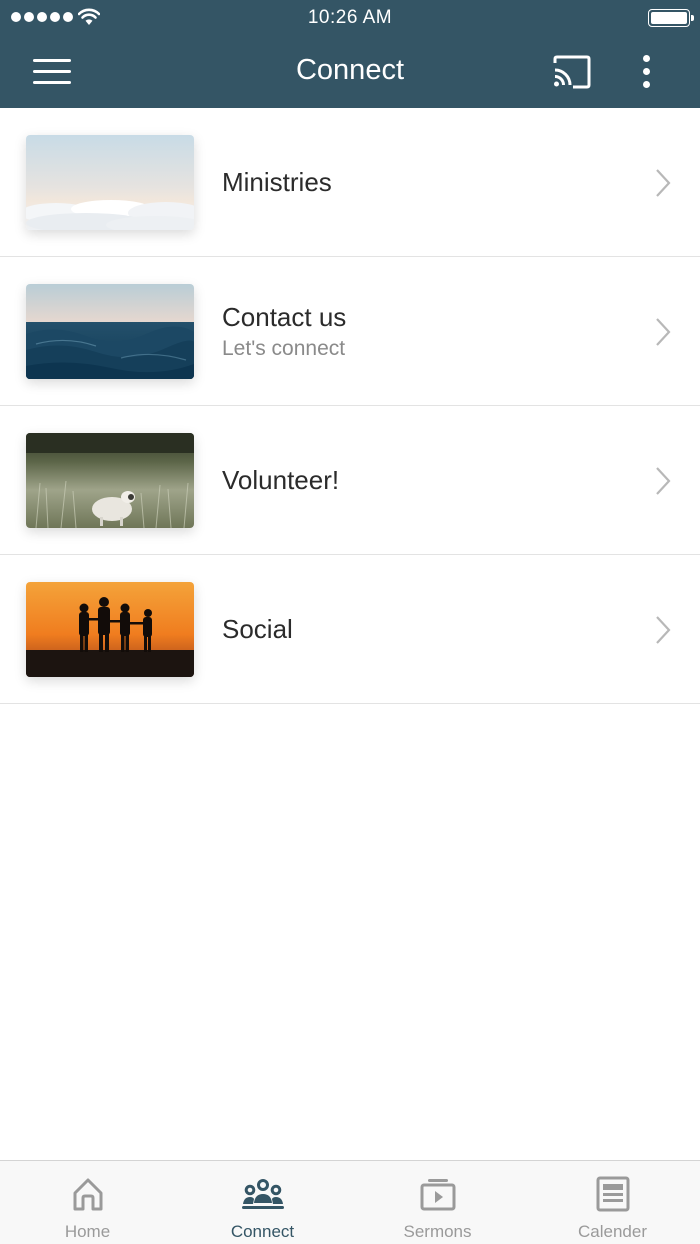 The image size is (700, 1244). I want to click on list-item-text: Volunteer!, so click(280, 480).